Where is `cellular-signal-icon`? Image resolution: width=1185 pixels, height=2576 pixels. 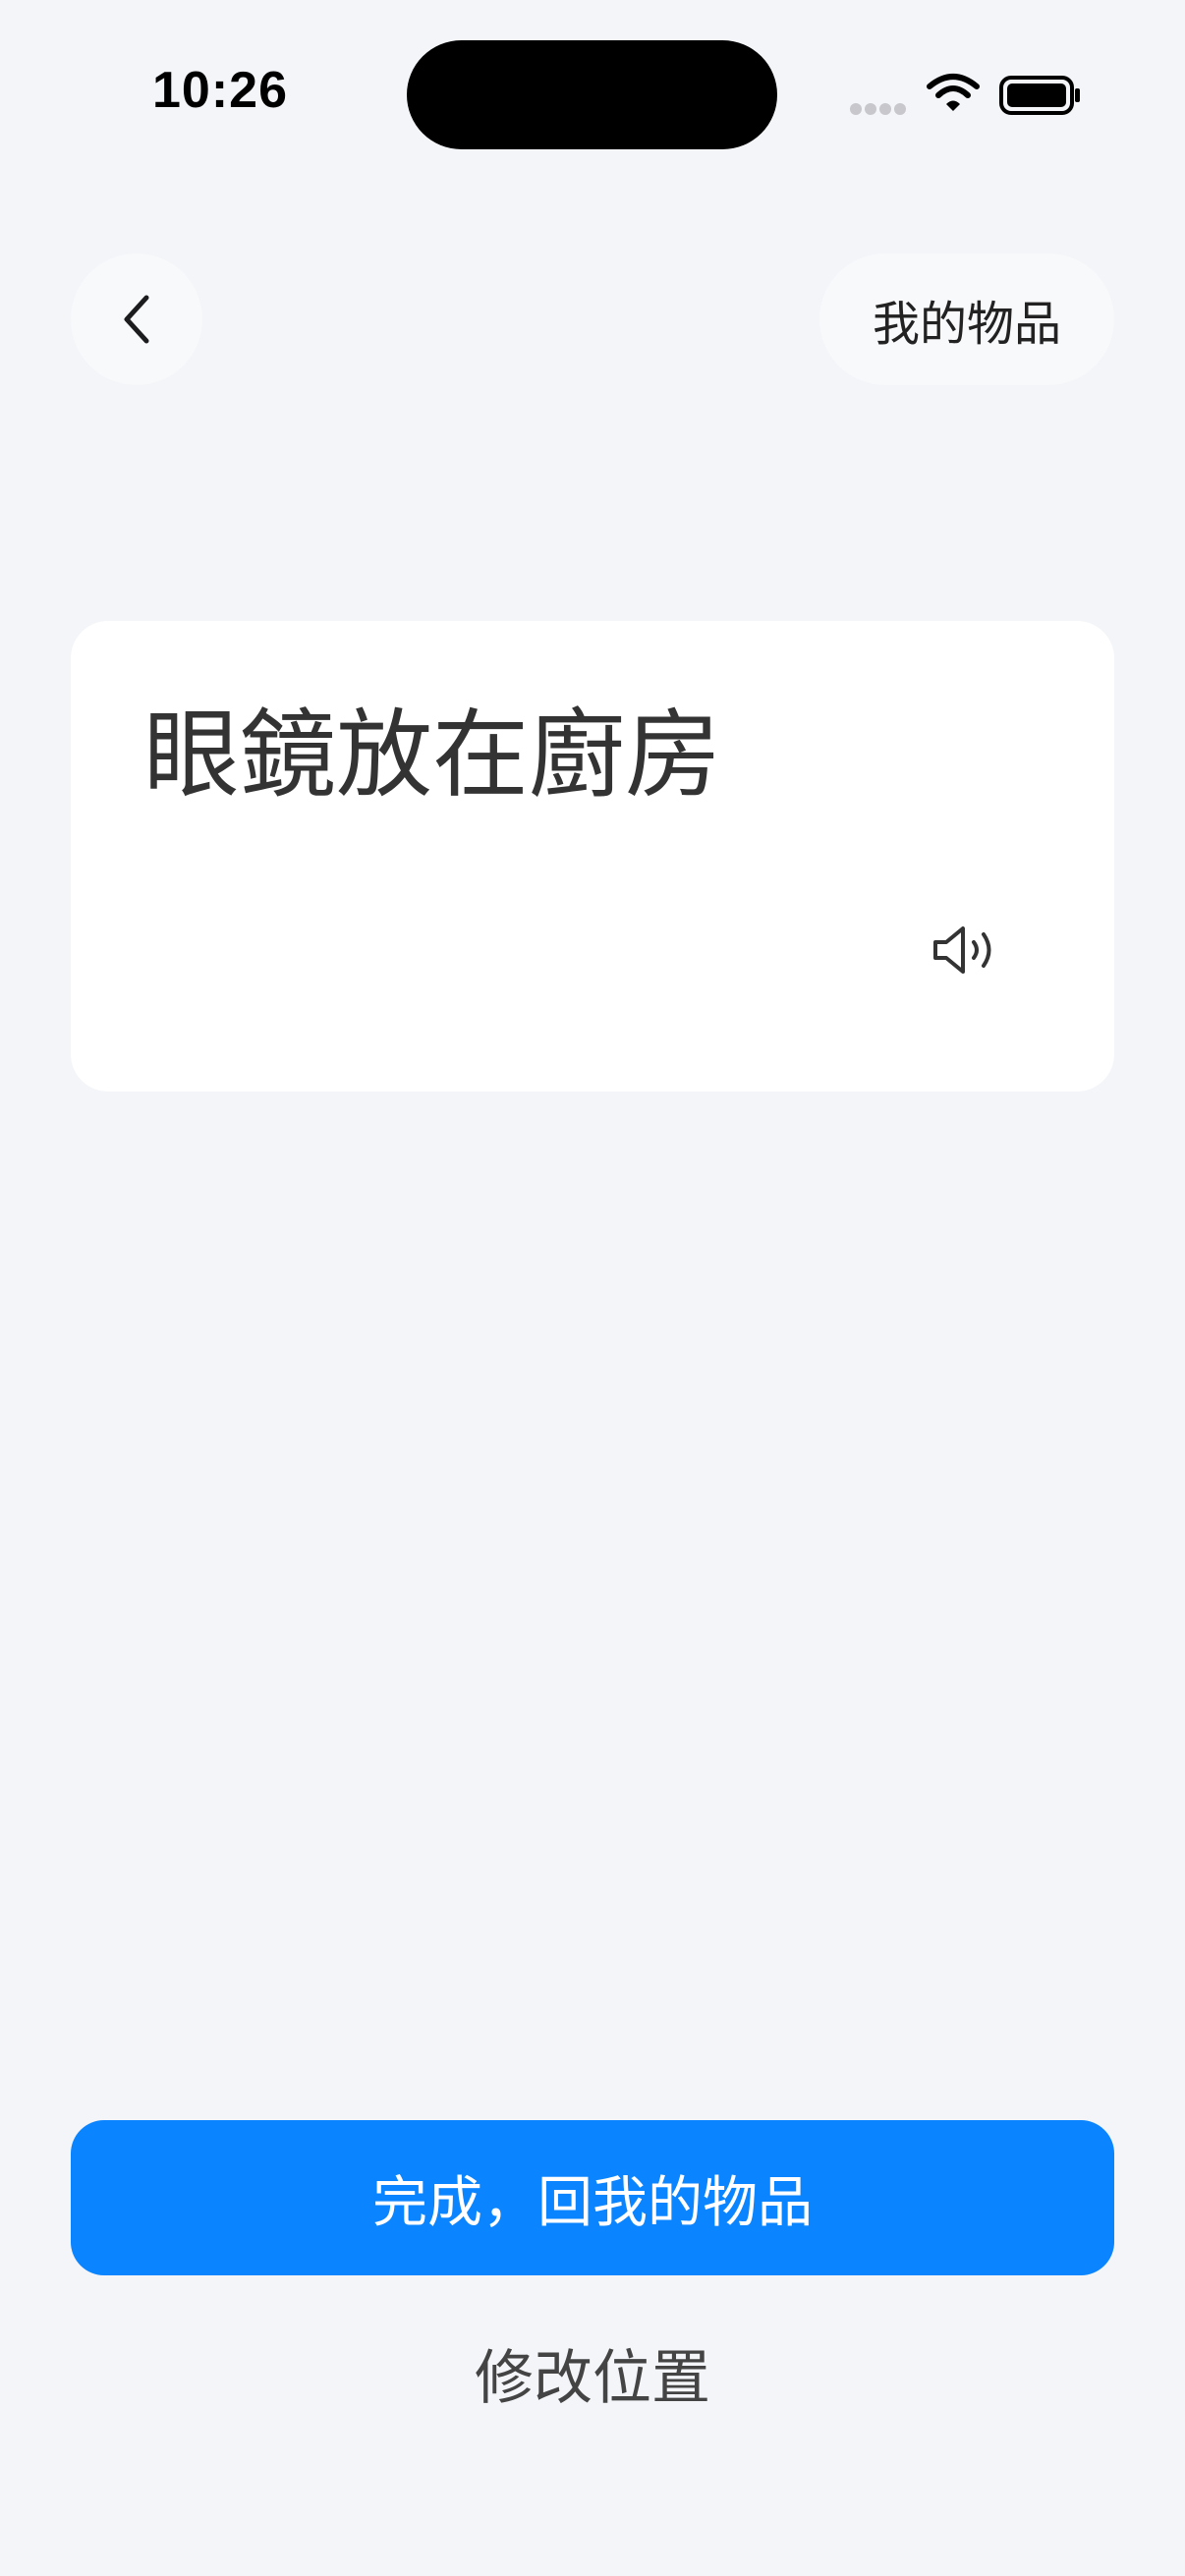
cellular-signal-icon is located at coordinates (878, 109).